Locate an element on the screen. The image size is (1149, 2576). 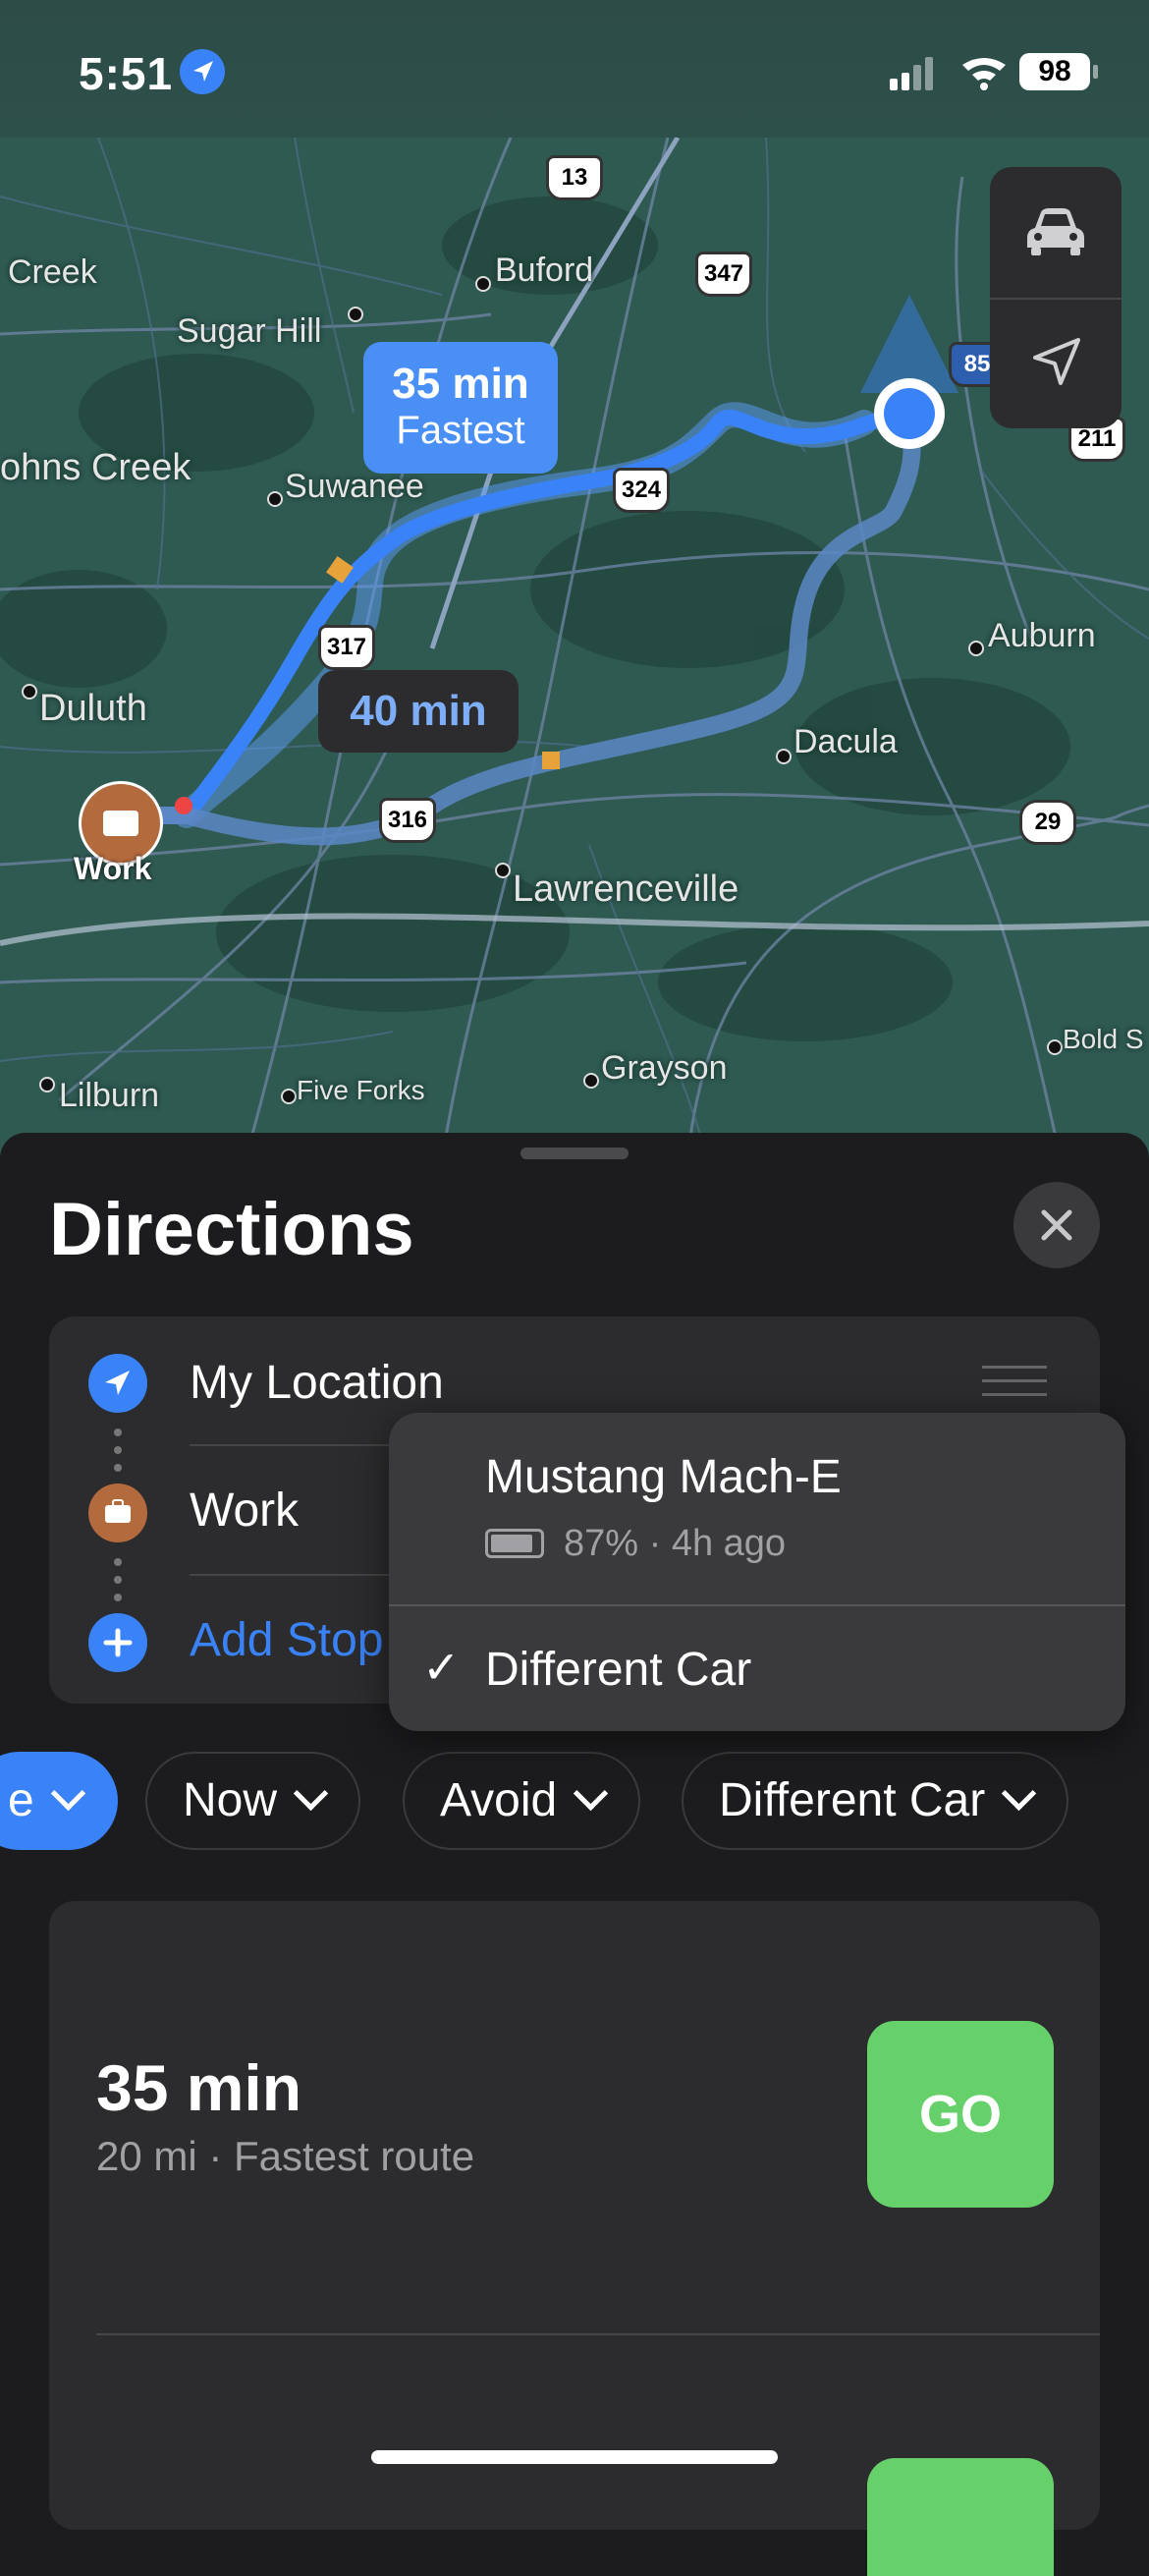
depart-time-chip: Now is located at coordinates (253, 1801).